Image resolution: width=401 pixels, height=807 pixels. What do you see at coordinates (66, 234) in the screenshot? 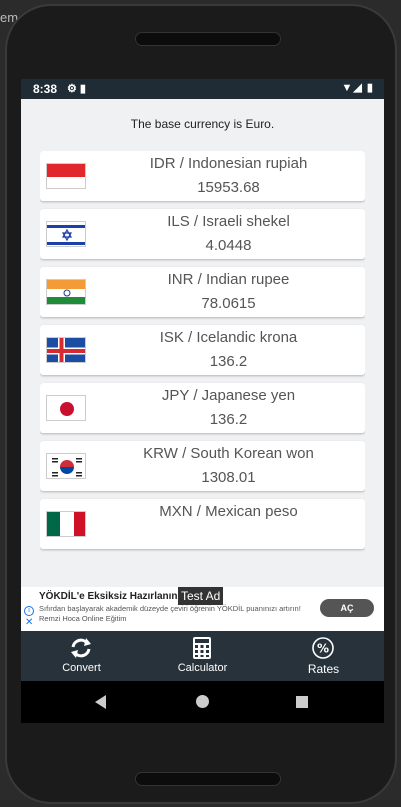
I see `flag-israel-icon` at bounding box center [66, 234].